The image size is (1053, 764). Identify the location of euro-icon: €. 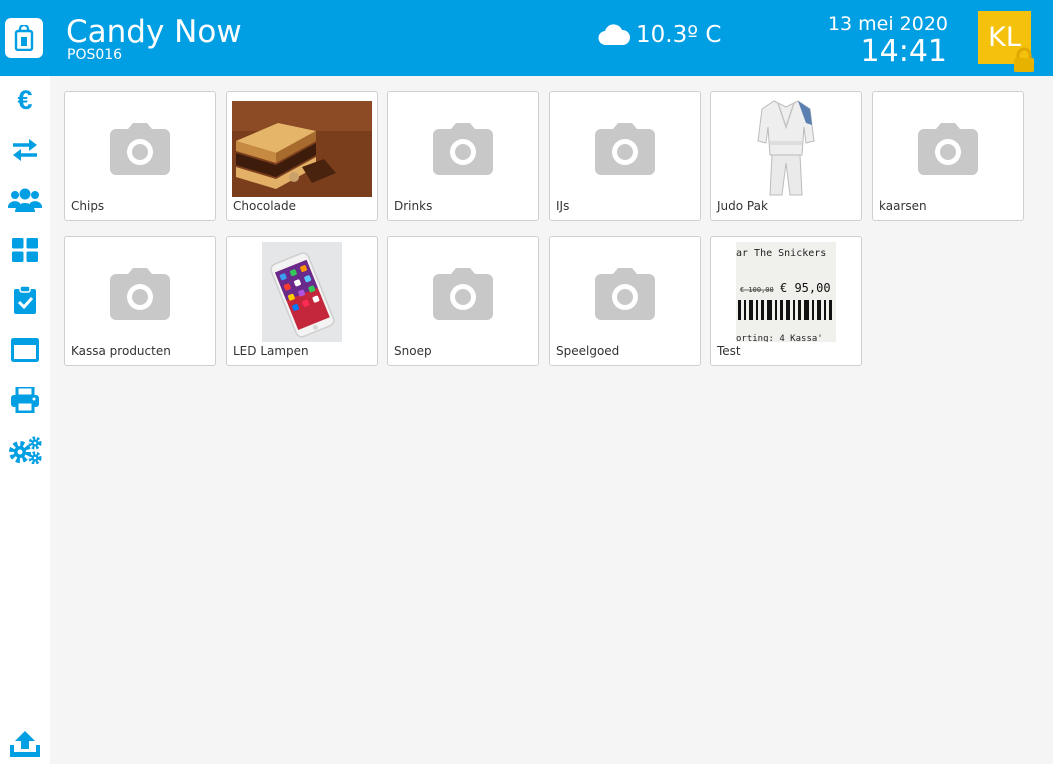
(25, 99).